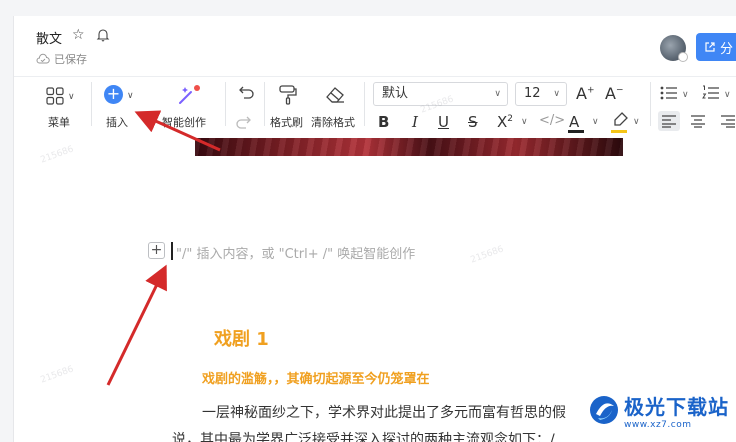  I want to click on size-down-letter: A, so click(610, 93).